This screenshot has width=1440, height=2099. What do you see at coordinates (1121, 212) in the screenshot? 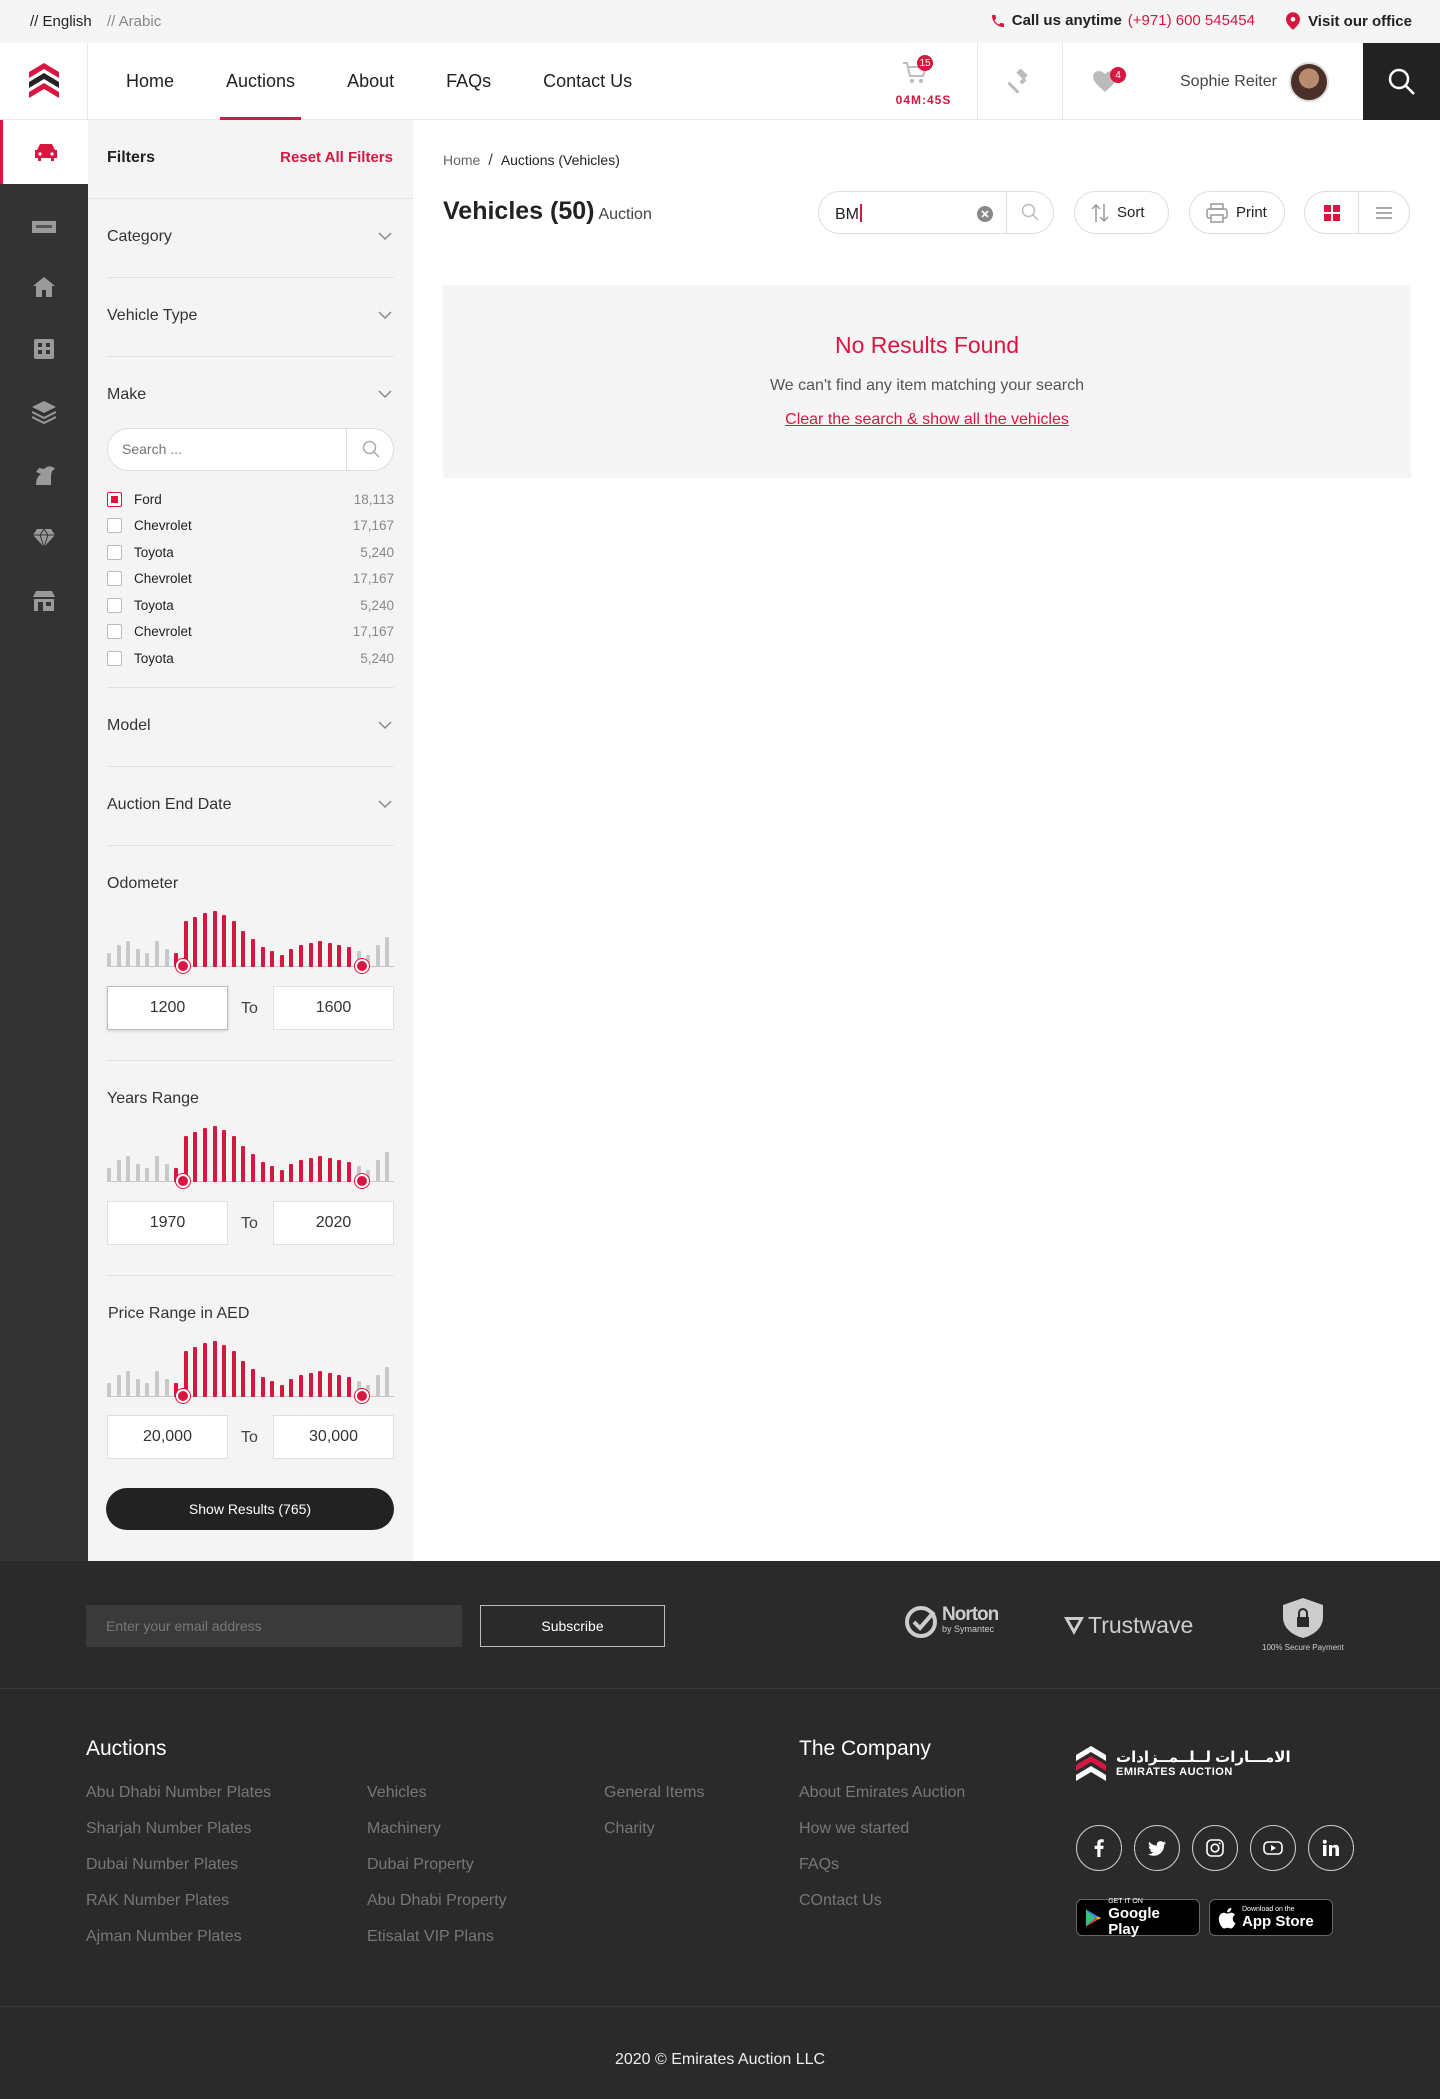
I see `sort-button: Sort` at bounding box center [1121, 212].